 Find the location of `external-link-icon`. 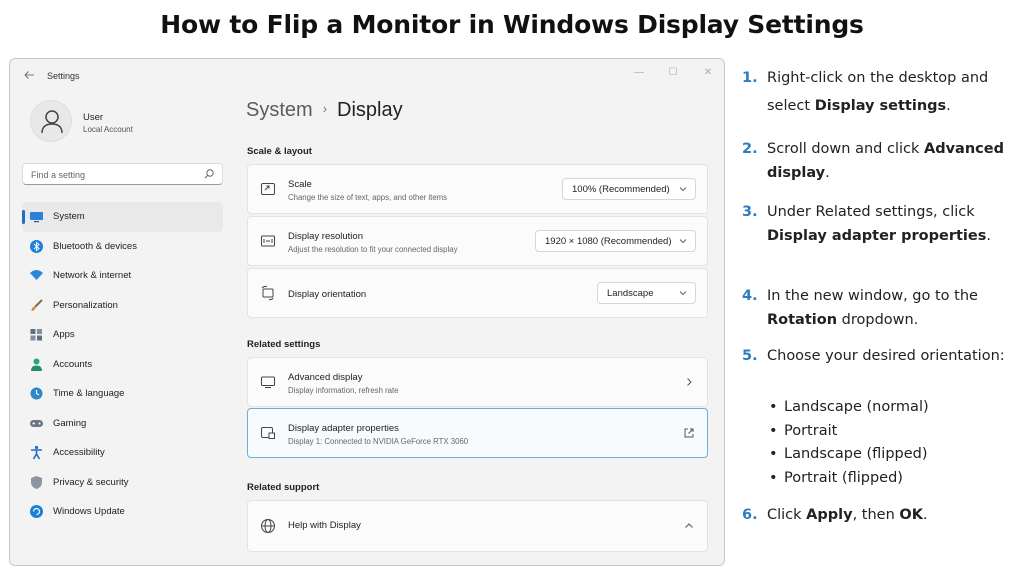

external-link-icon is located at coordinates (689, 433).